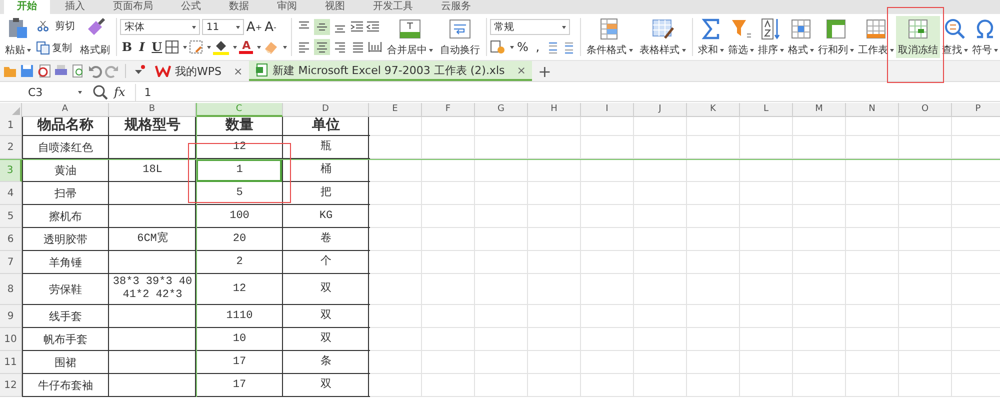  What do you see at coordinates (375, 47) in the screenshot?
I see `distribute-icon` at bounding box center [375, 47].